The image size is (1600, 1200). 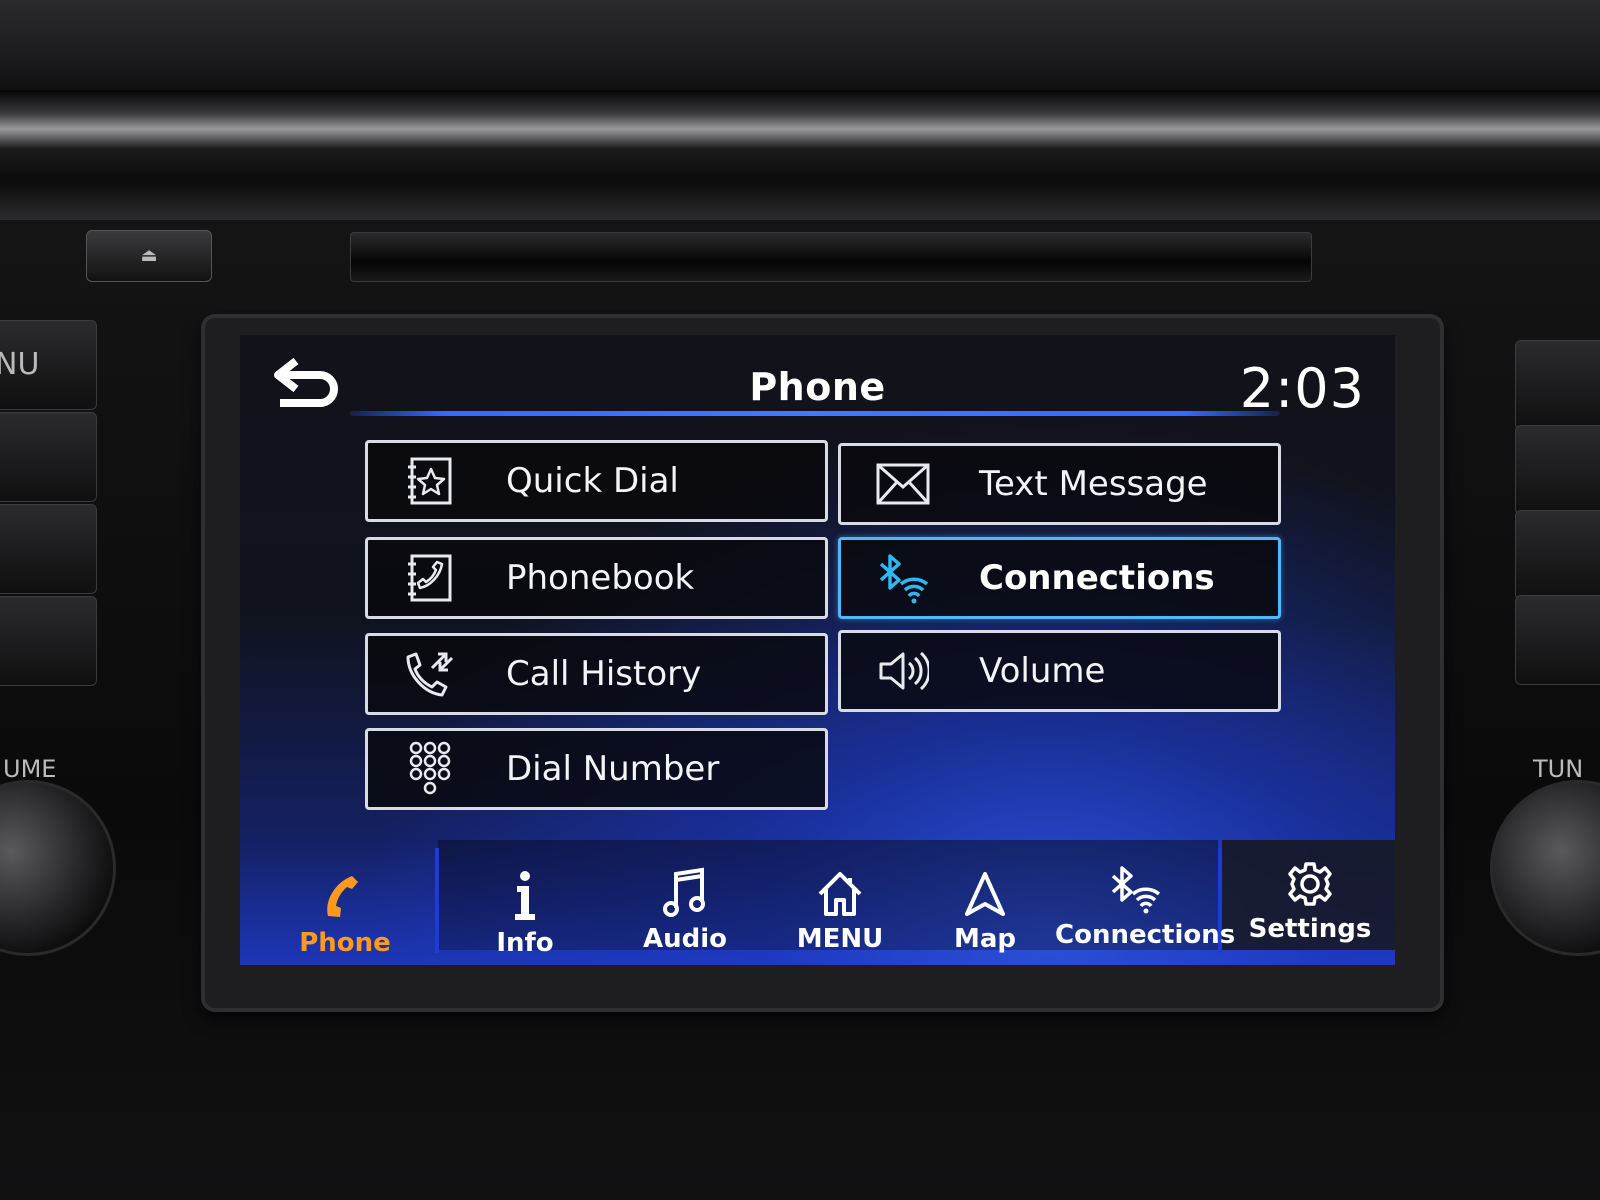 What do you see at coordinates (430, 481) in the screenshot?
I see `quick-dial-star-book-icon` at bounding box center [430, 481].